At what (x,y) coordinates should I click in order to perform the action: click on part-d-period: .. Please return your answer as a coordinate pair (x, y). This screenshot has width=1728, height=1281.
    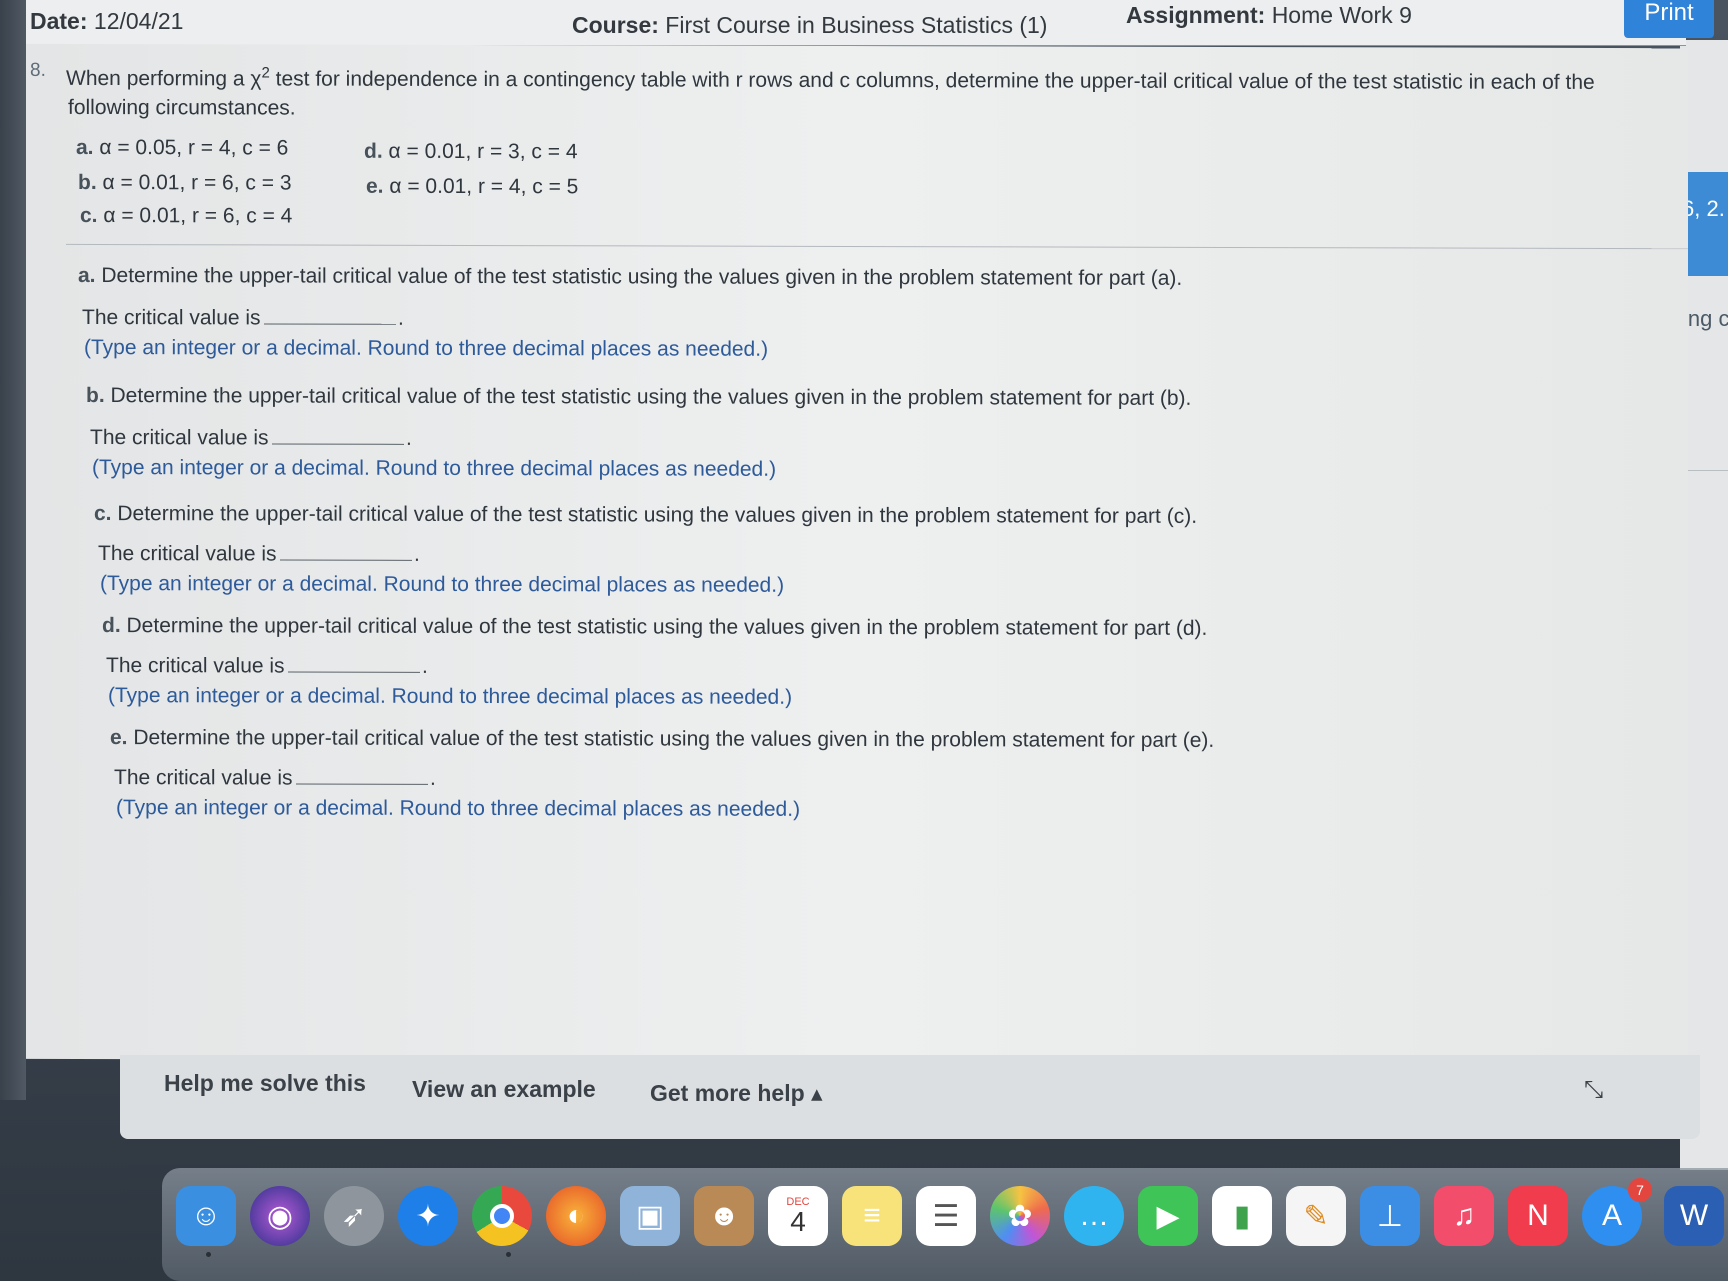
    Looking at the image, I should click on (425, 666).